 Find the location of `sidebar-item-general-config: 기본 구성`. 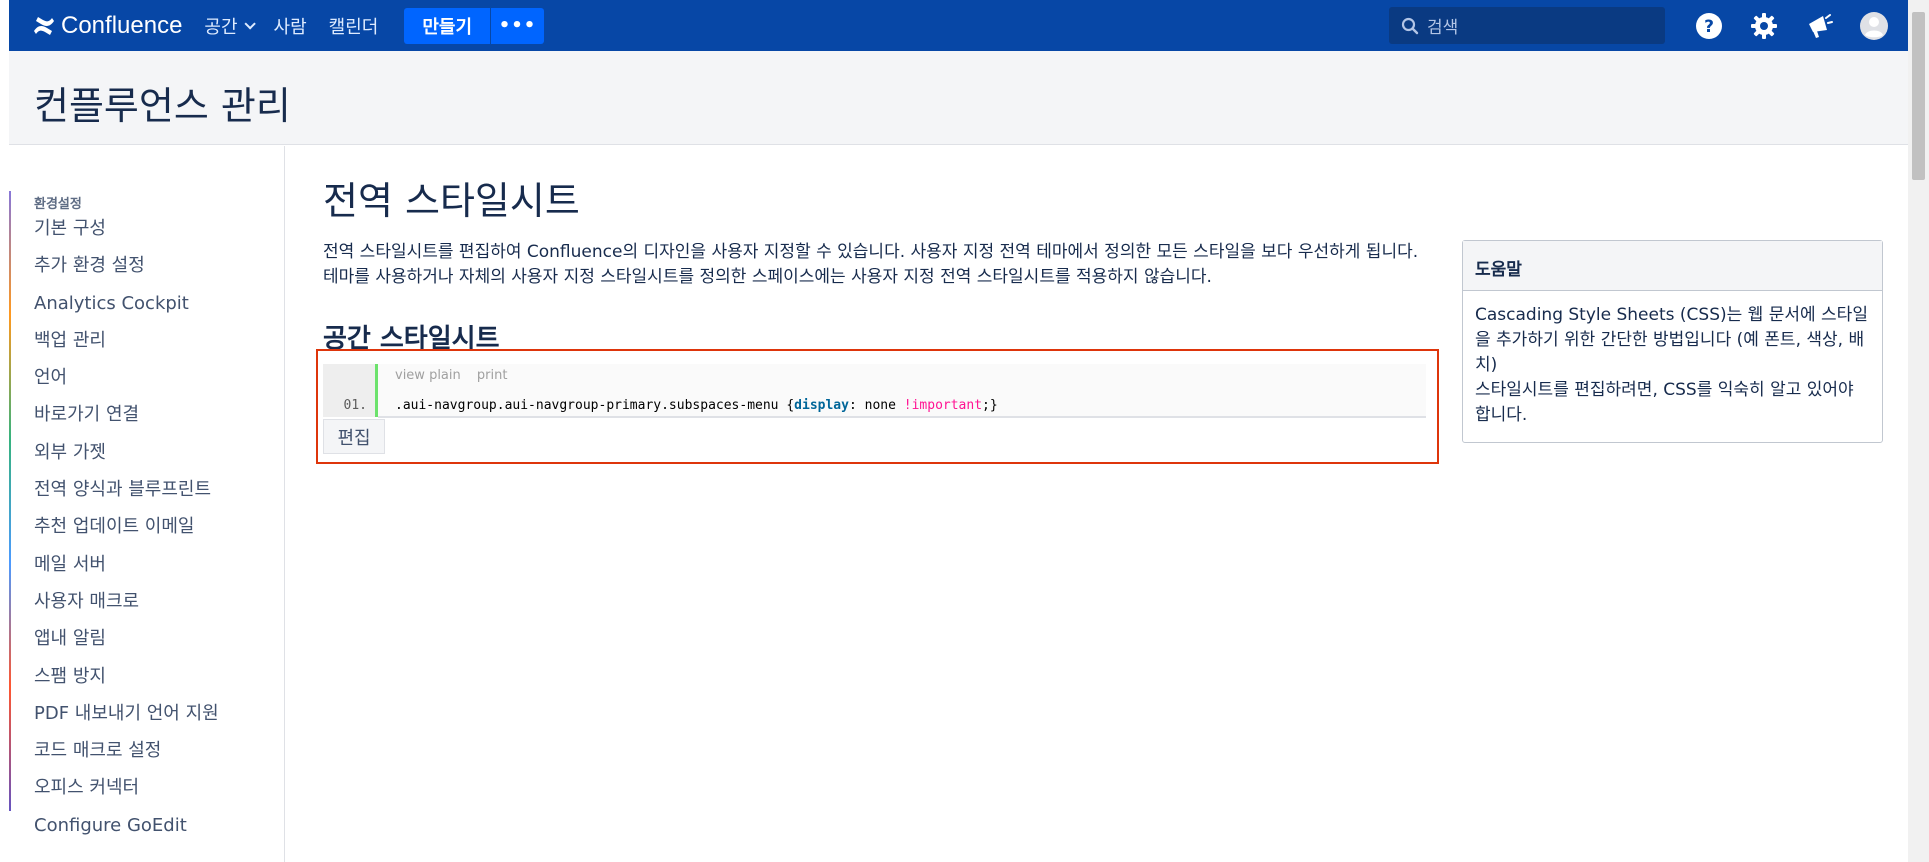

sidebar-item-general-config: 기본 구성 is located at coordinates (126, 234).